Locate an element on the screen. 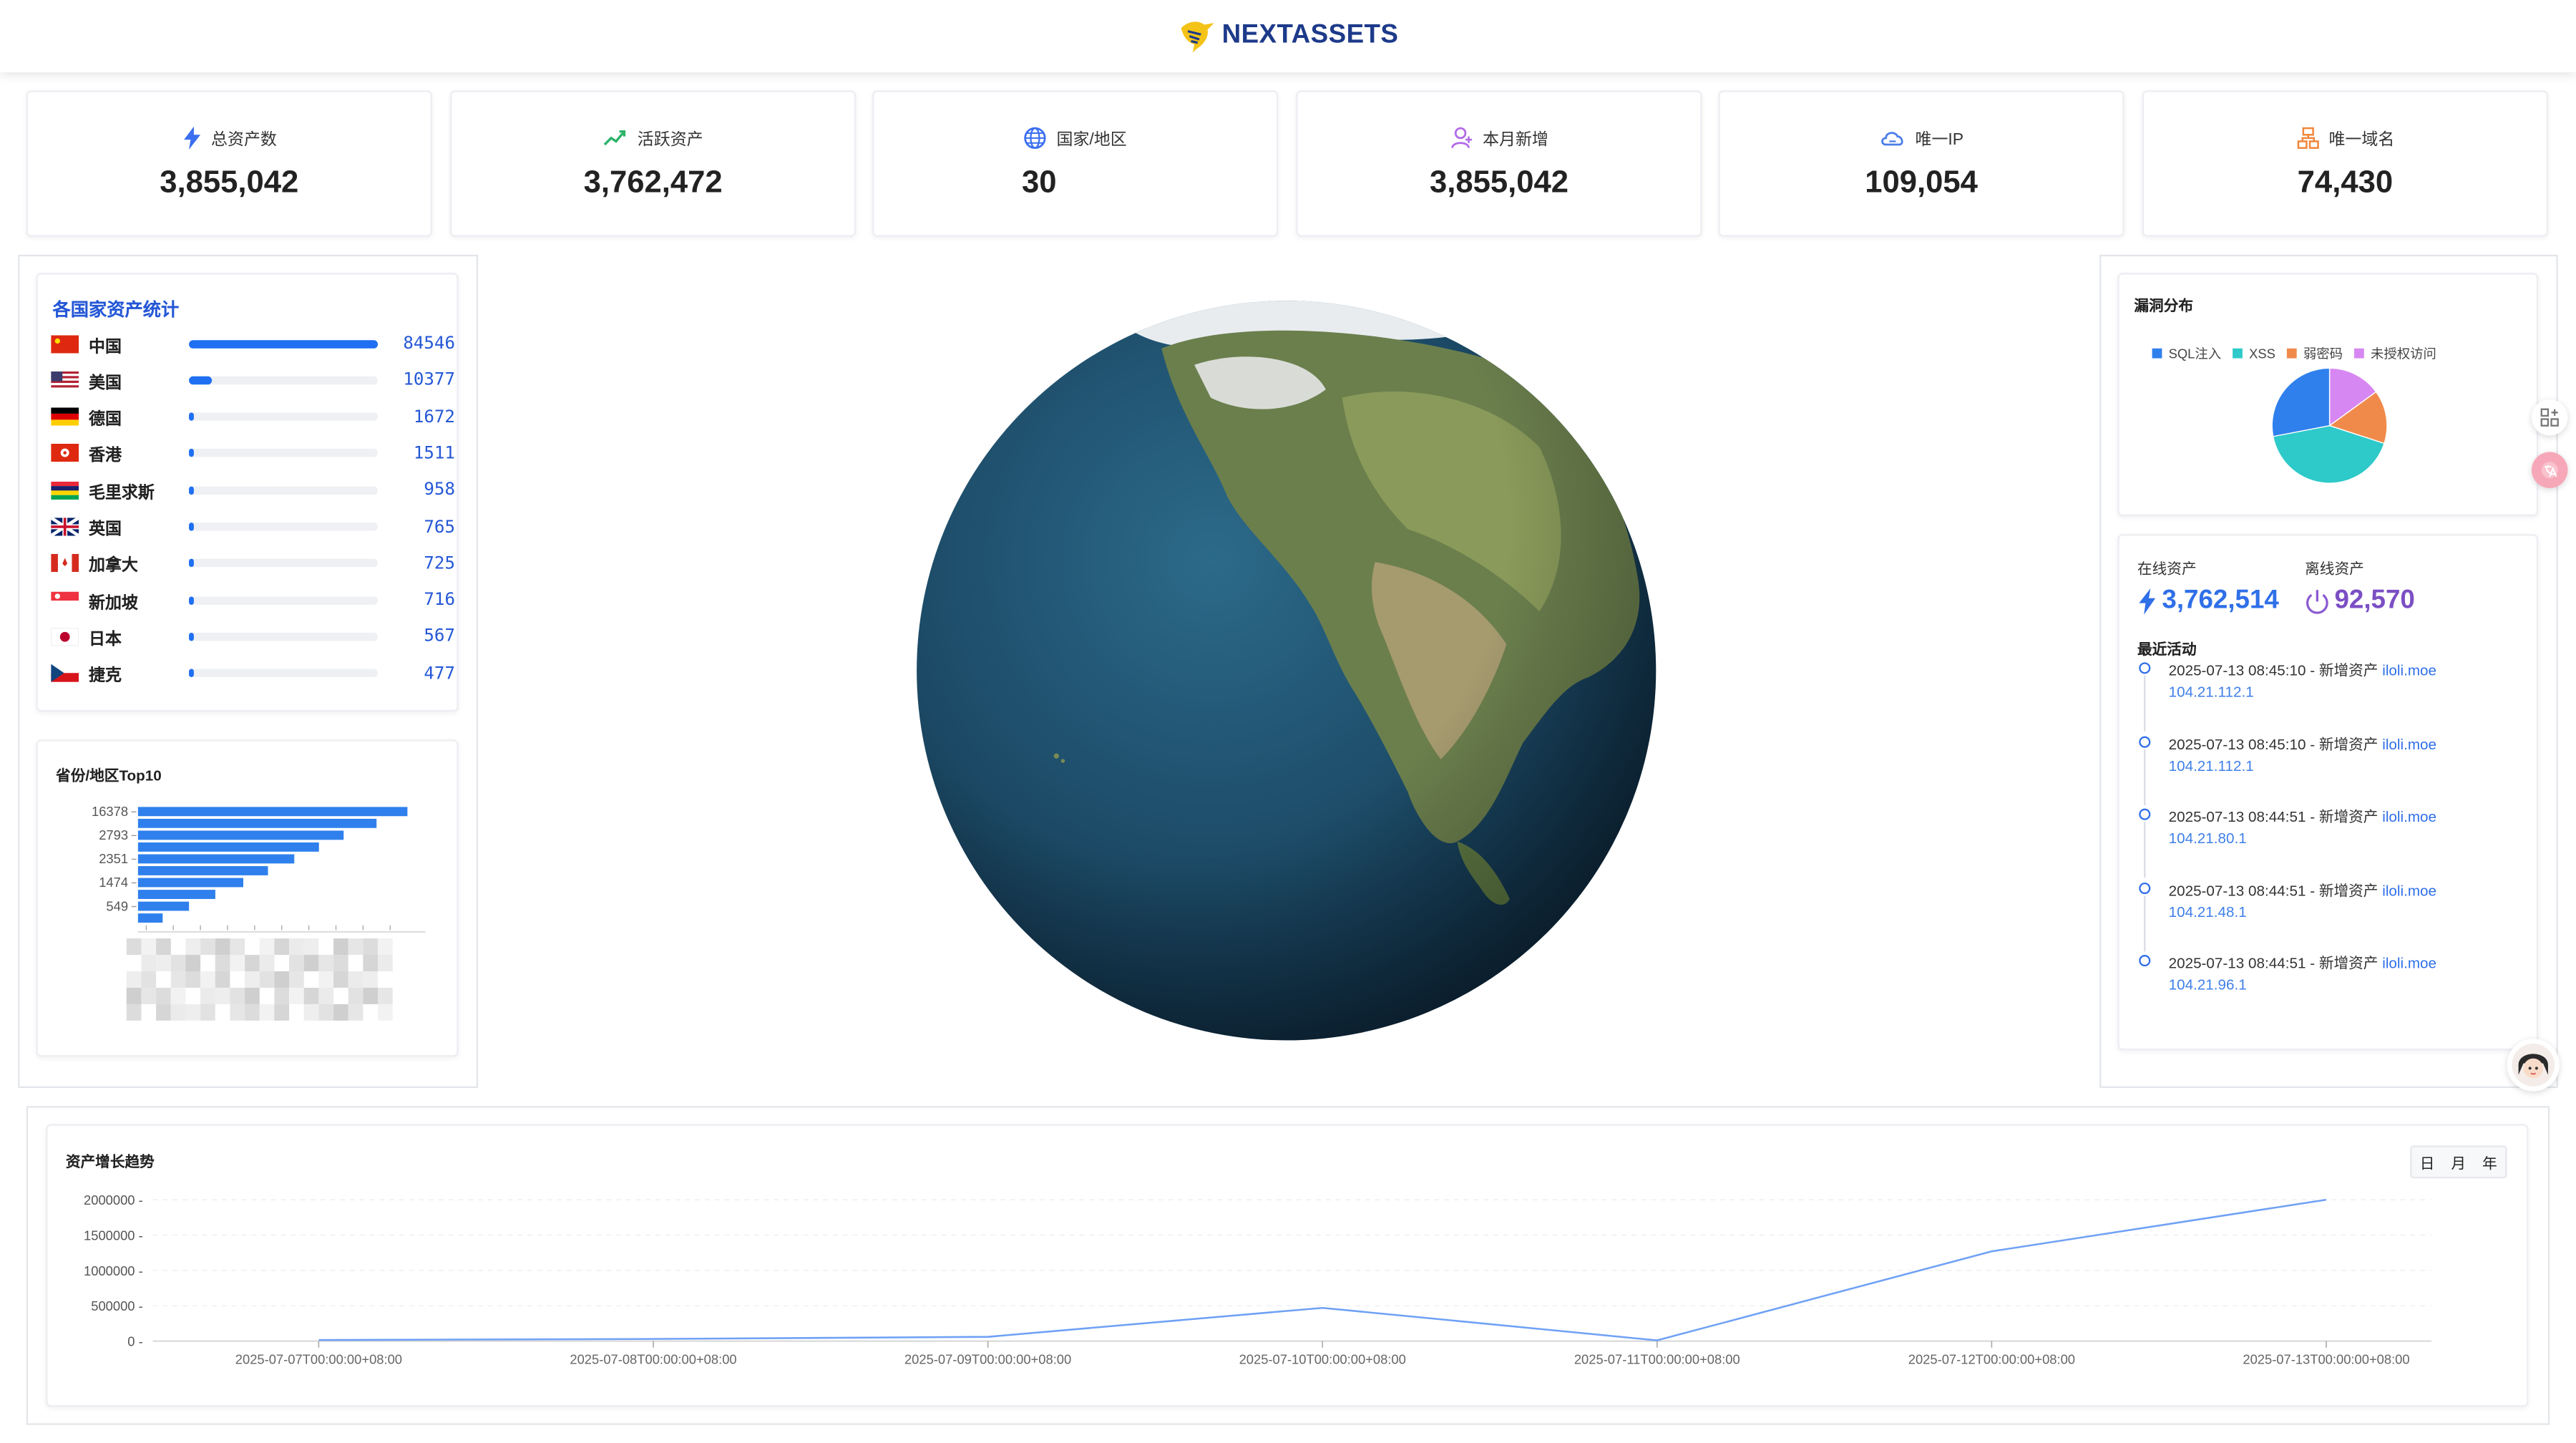 The width and height of the screenshot is (2576, 1443). top-header: NEXTASSETS is located at coordinates (1288, 37).